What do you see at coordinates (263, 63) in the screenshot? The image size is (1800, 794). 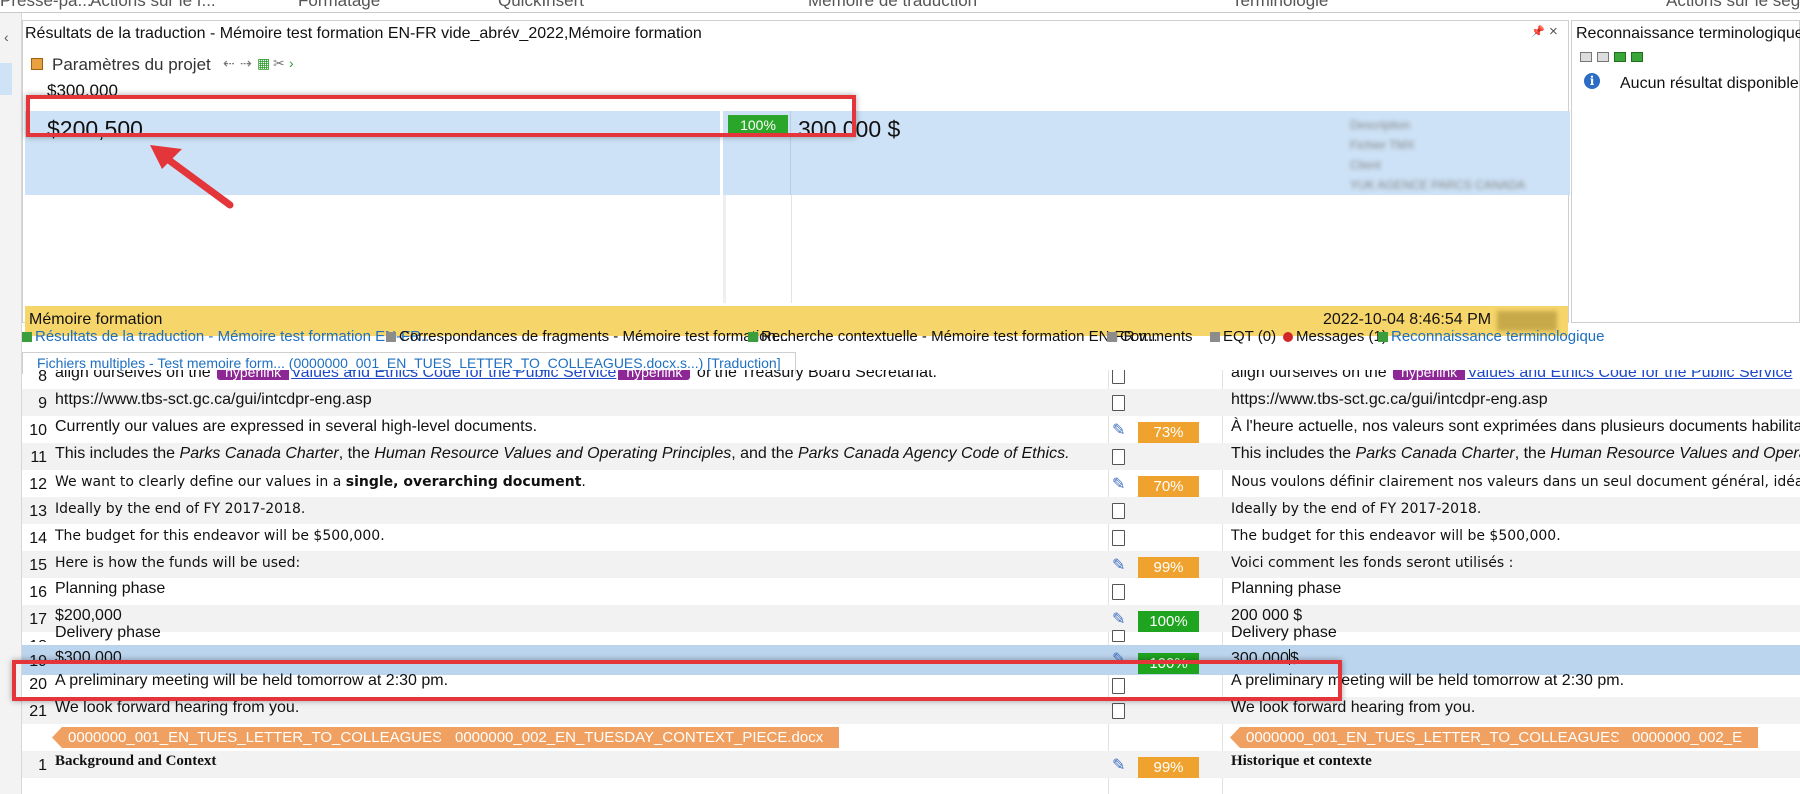 I see `tm-icon: ▦` at bounding box center [263, 63].